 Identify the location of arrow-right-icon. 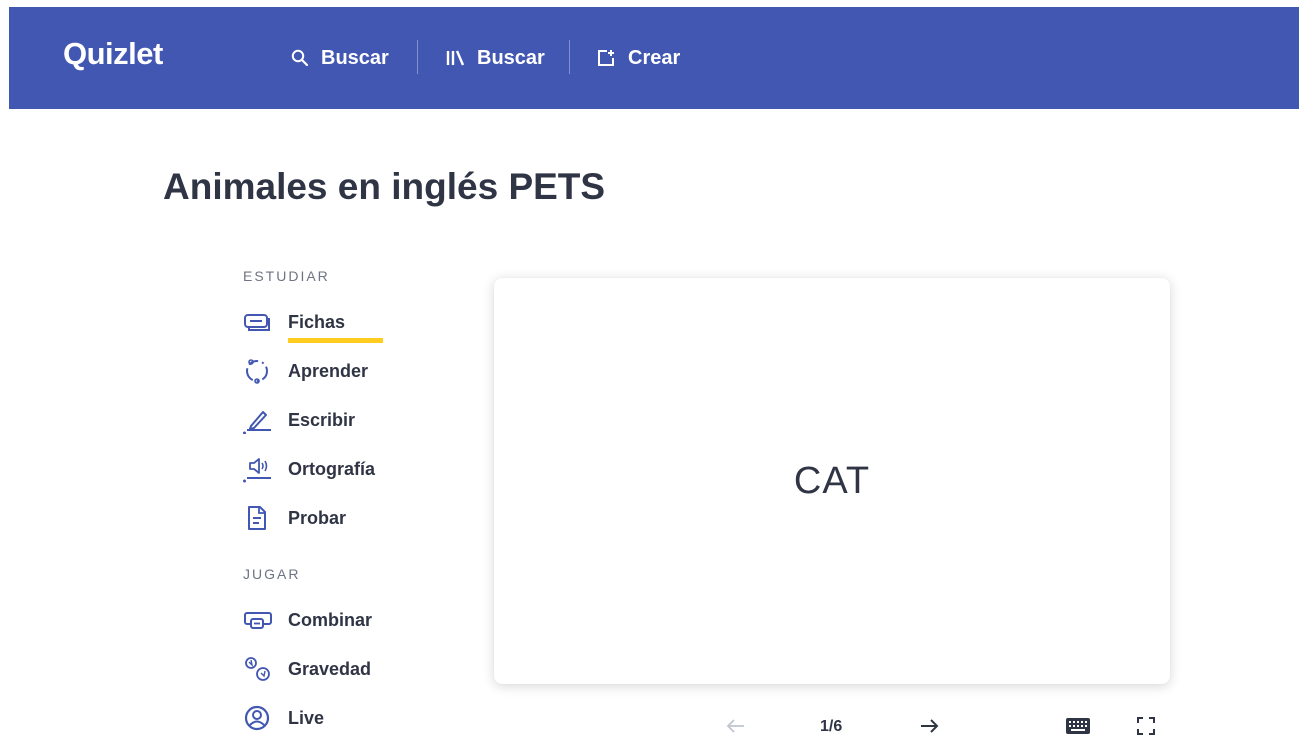
(930, 726).